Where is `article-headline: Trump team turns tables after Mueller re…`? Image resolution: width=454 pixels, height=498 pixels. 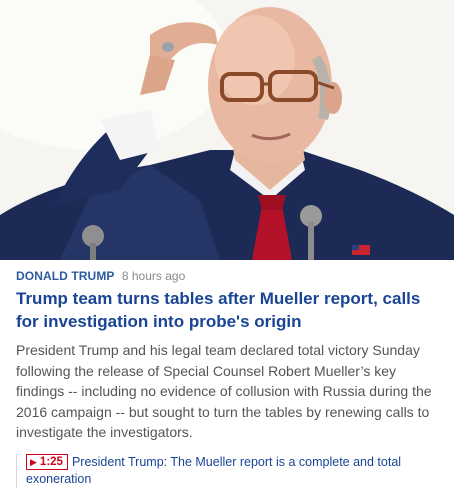
article-headline: Trump team turns tables after Mueller re… is located at coordinates (231, 310).